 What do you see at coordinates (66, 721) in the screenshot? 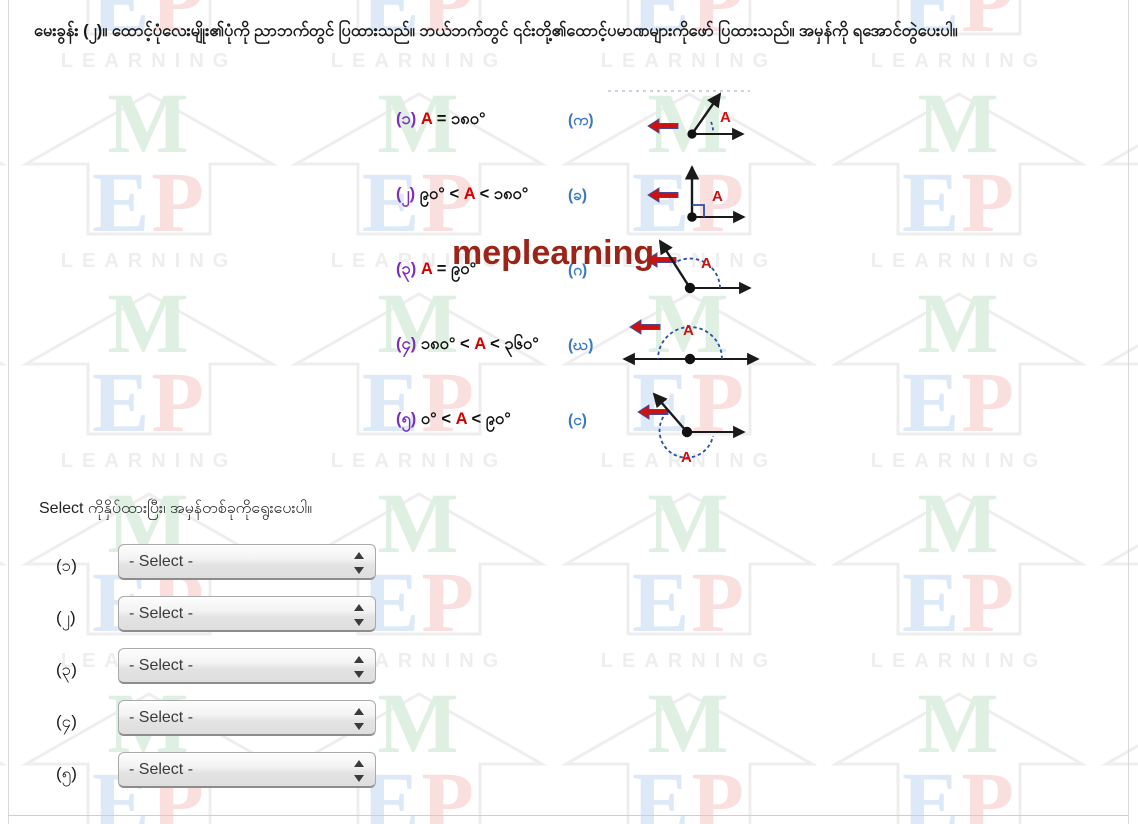
I see `answer-row-label: (၄)` at bounding box center [66, 721].